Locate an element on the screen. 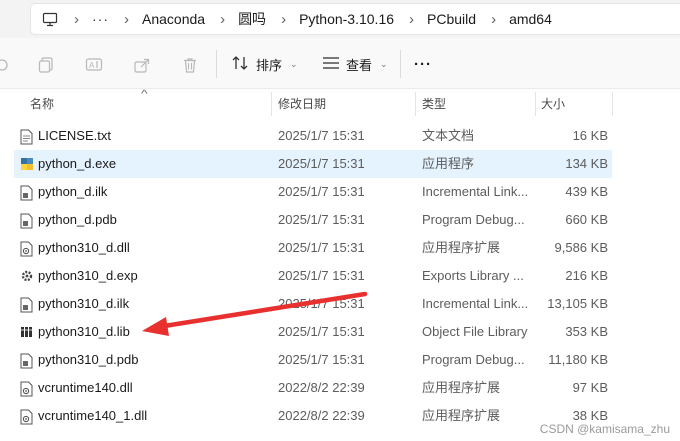 This screenshot has height=441, width=680. text-file-icon is located at coordinates (27, 137).